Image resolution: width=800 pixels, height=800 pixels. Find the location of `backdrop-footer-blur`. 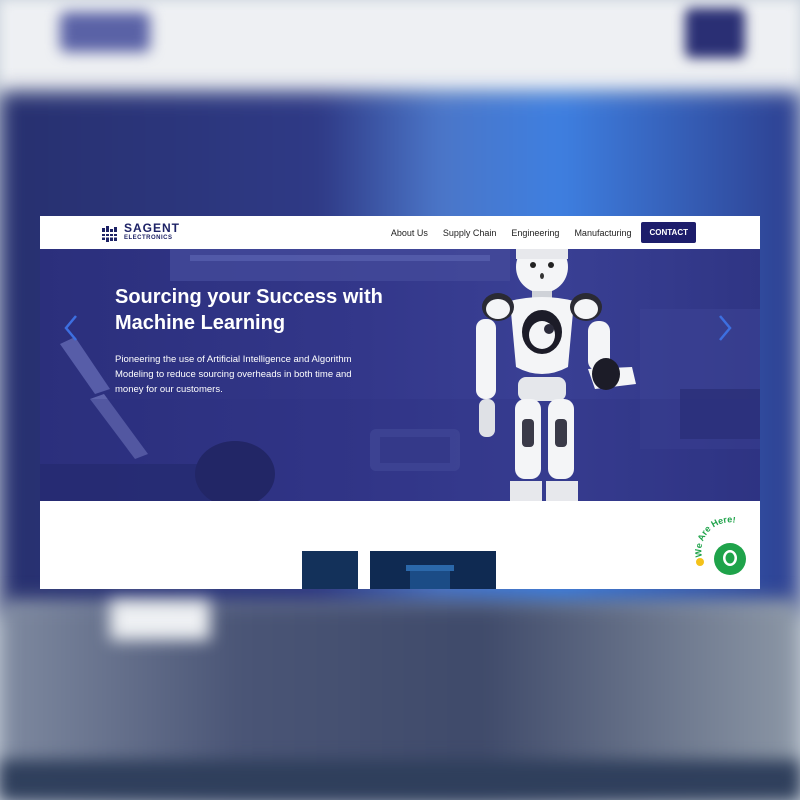

backdrop-footer-blur is located at coordinates (400, 780).